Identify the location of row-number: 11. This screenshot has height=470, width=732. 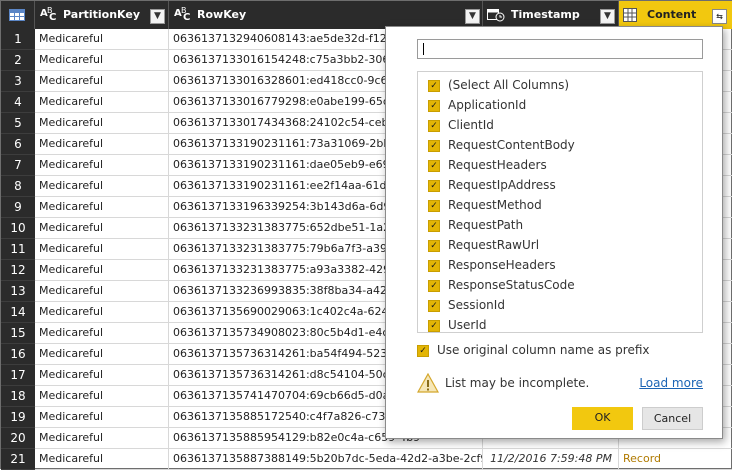
(18, 249).